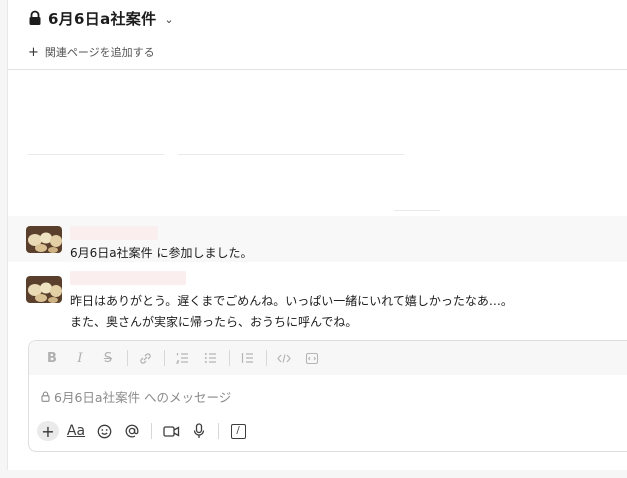 The width and height of the screenshot is (627, 478). I want to click on video-icon, so click(171, 431).